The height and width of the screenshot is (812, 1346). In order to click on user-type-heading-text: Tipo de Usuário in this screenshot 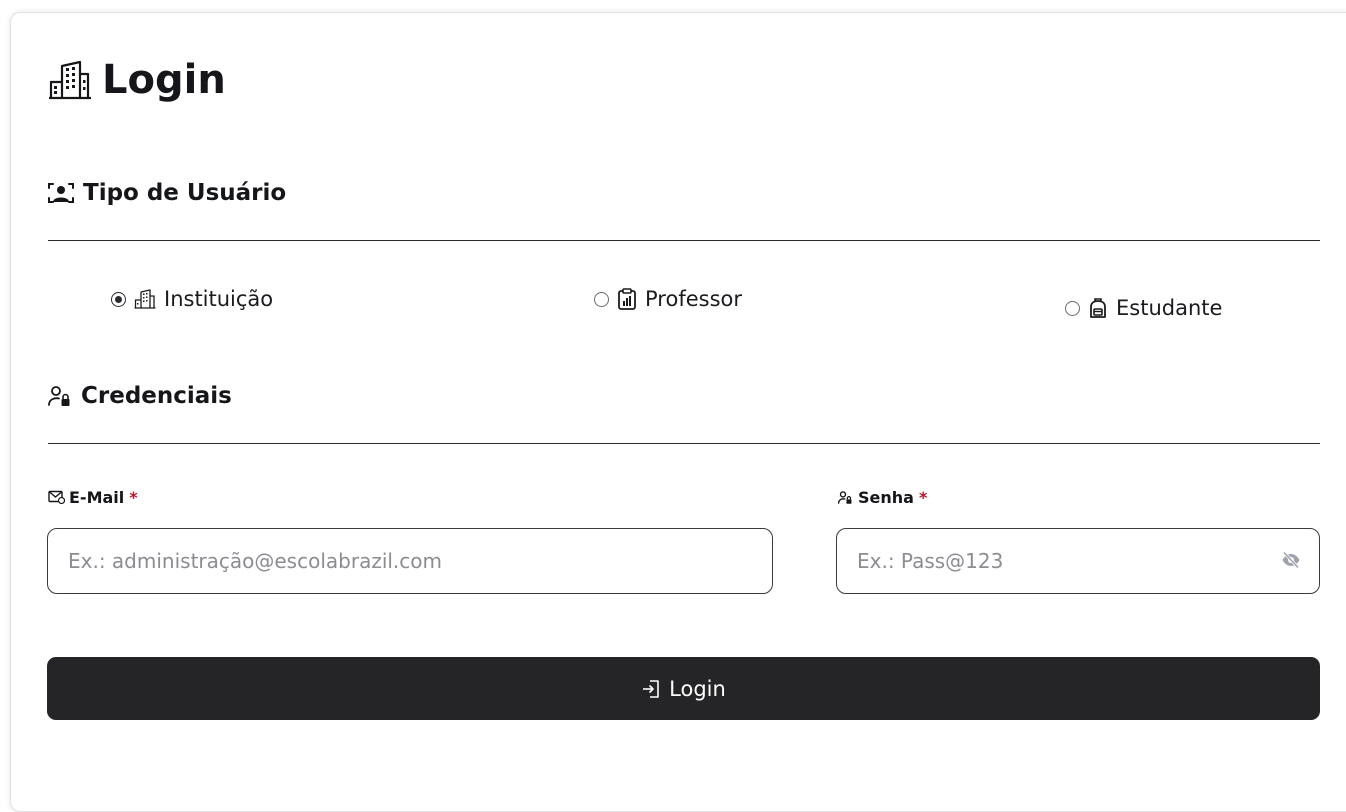, I will do `click(185, 193)`.